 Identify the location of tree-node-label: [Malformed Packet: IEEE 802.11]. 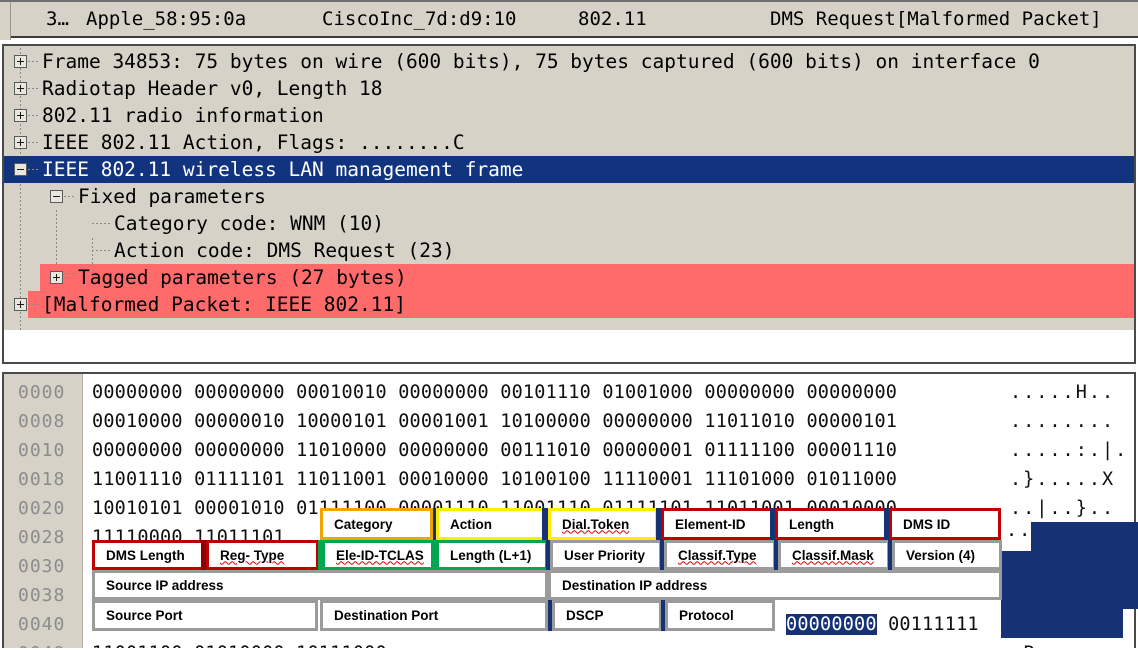
(224, 304).